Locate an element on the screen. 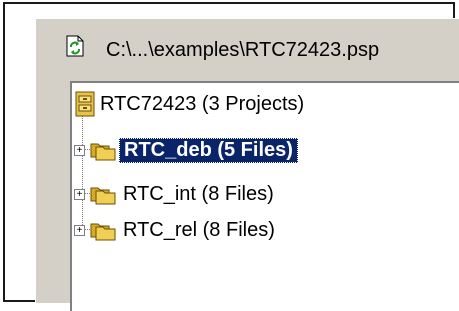  tree-item-label: RTC_rel (8 Files) is located at coordinates (199, 229).